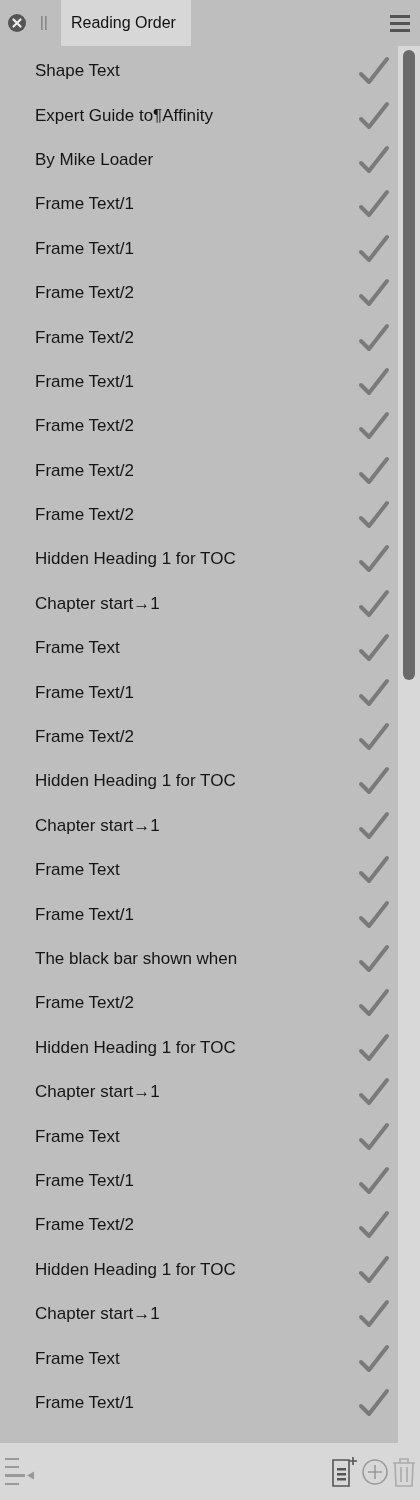 The image size is (420, 1500). Describe the element at coordinates (20, 1471) in the screenshot. I see `outdent-icon` at that location.